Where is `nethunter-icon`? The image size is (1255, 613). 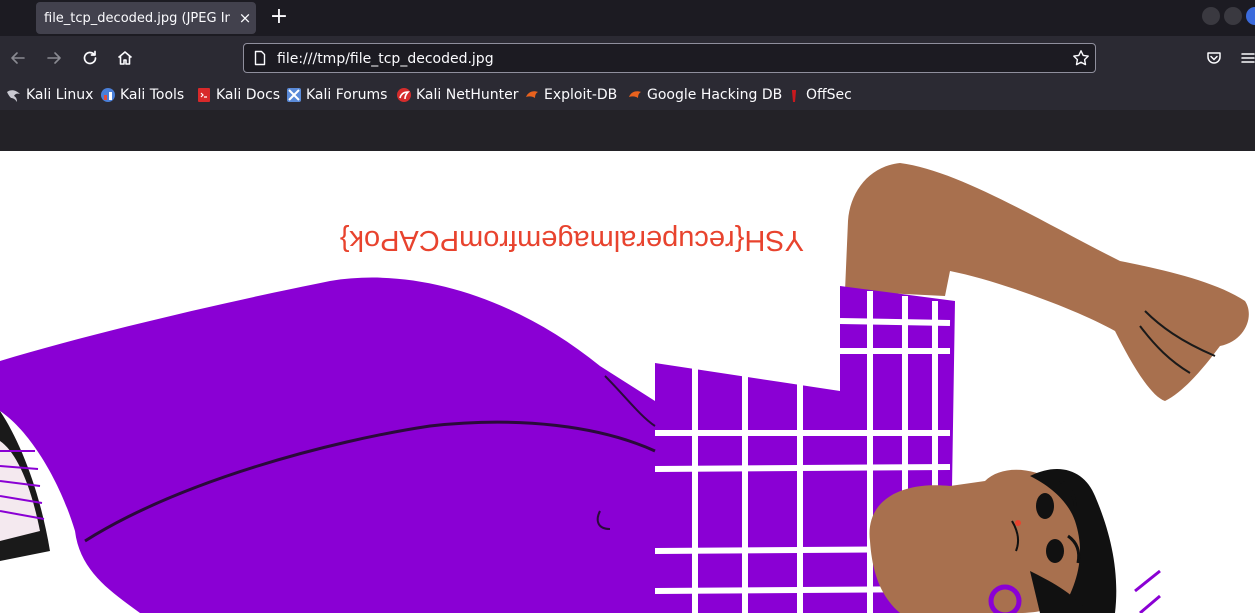 nethunter-icon is located at coordinates (404, 95).